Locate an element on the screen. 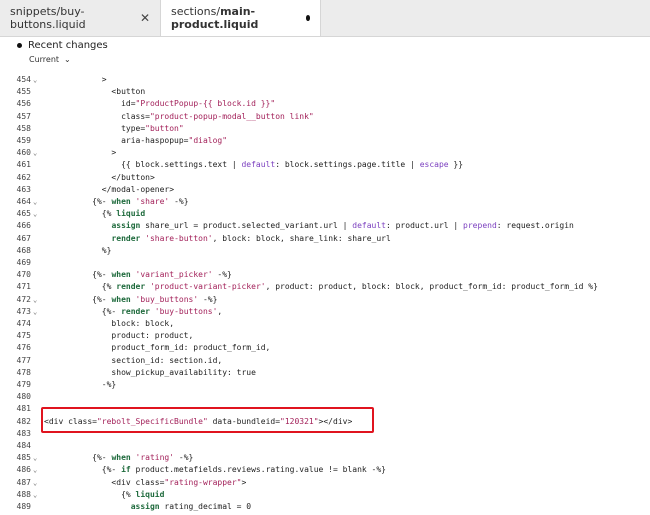 The image size is (650, 515). code-line: 472 ⌄ {%- when 'buy_buttons' -%} is located at coordinates (325, 300).